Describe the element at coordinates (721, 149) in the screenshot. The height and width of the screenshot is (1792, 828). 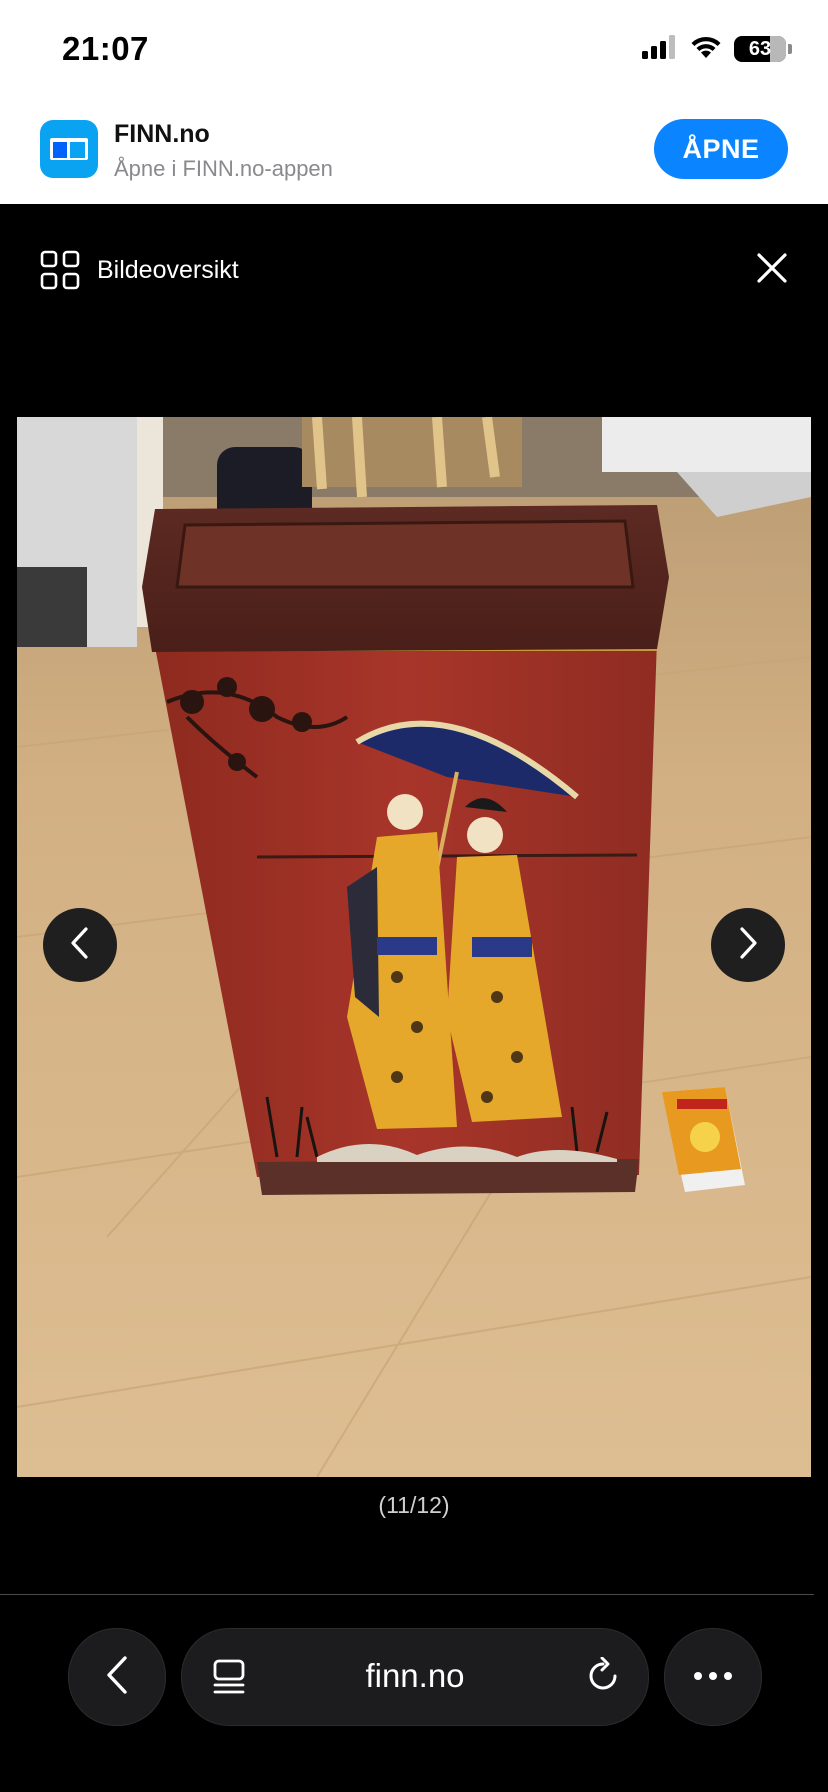
I see `open-app-button: ÅPNE` at that location.